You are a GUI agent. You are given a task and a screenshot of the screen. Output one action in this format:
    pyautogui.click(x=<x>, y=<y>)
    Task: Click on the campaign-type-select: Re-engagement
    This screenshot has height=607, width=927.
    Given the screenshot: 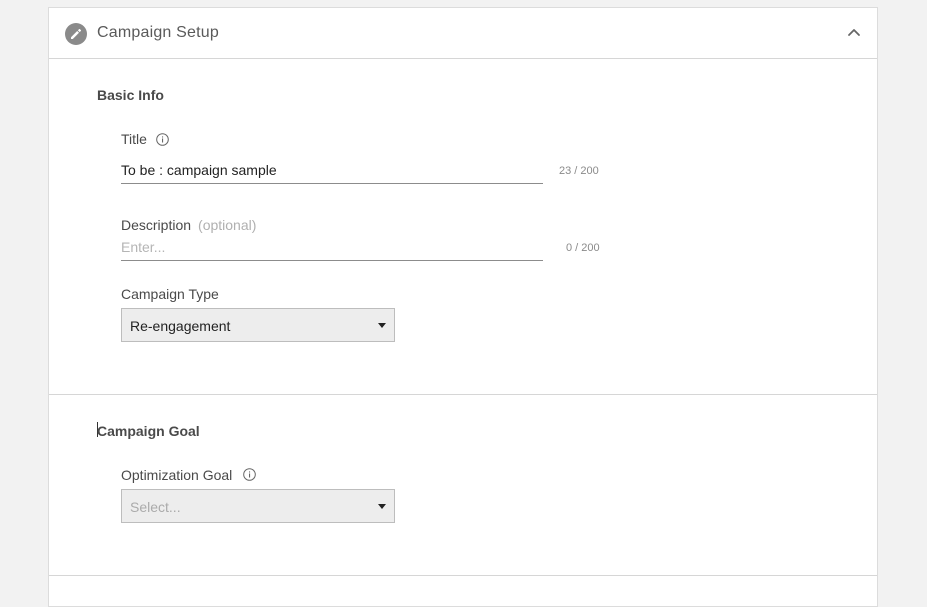 What is the action you would take?
    pyautogui.click(x=258, y=325)
    